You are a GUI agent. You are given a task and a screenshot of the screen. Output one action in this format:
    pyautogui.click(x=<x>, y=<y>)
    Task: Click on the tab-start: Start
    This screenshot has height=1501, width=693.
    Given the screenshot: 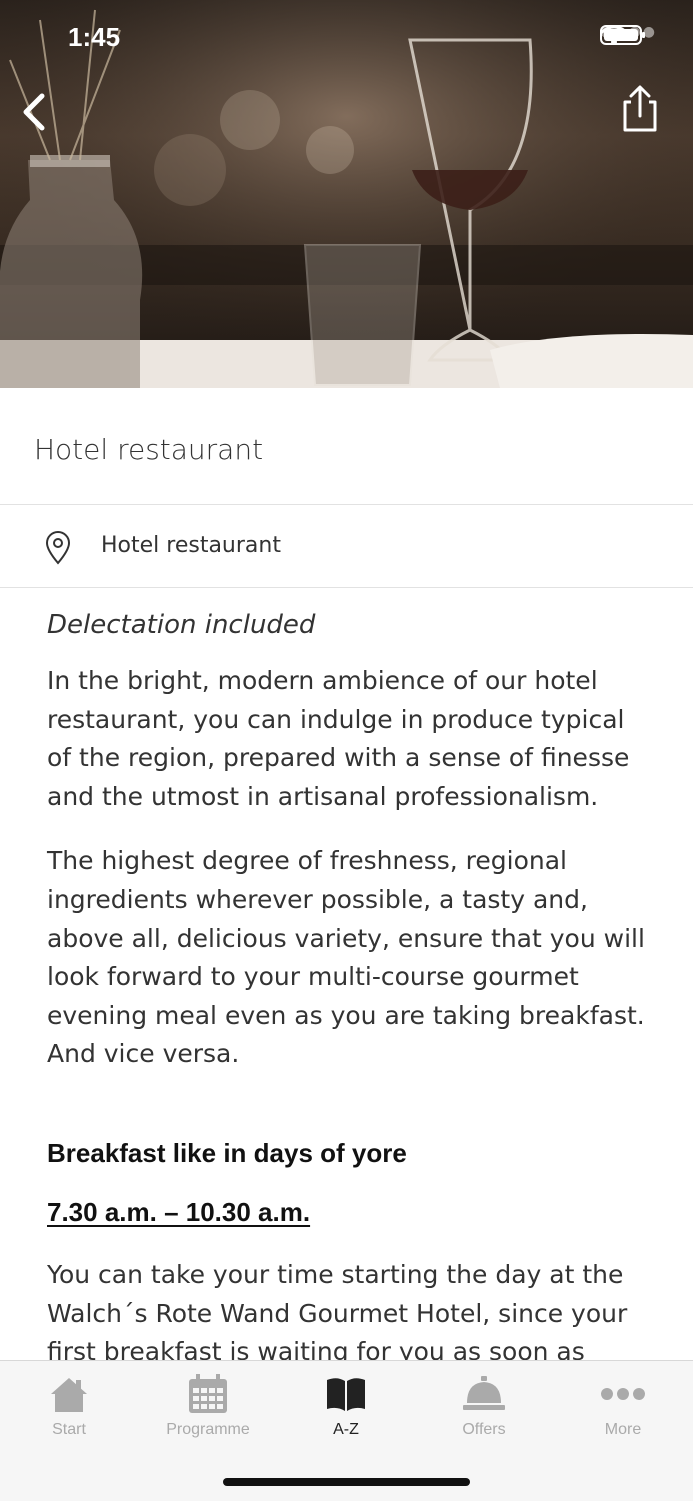 What is the action you would take?
    pyautogui.click(x=69, y=1411)
    